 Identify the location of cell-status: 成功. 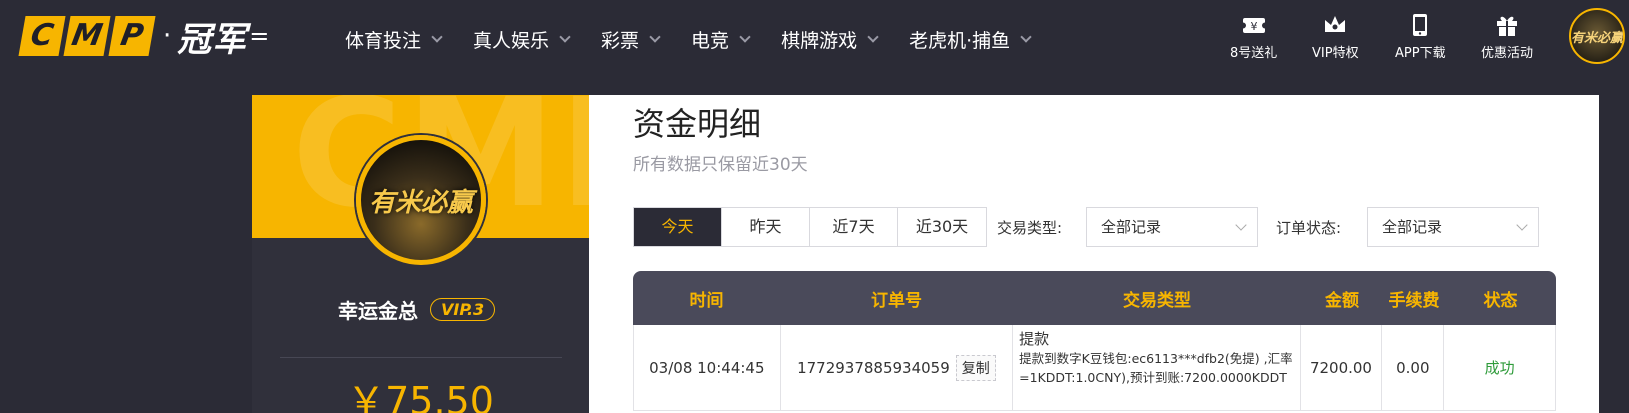
(1499, 368).